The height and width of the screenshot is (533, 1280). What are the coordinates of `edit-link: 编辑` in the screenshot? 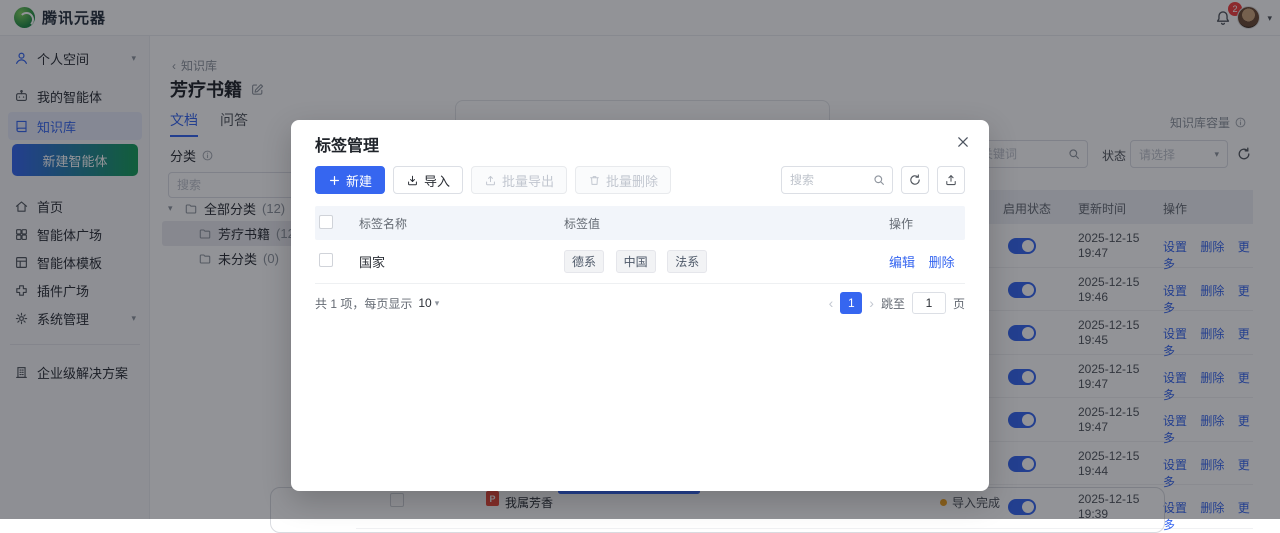 It's located at (902, 262).